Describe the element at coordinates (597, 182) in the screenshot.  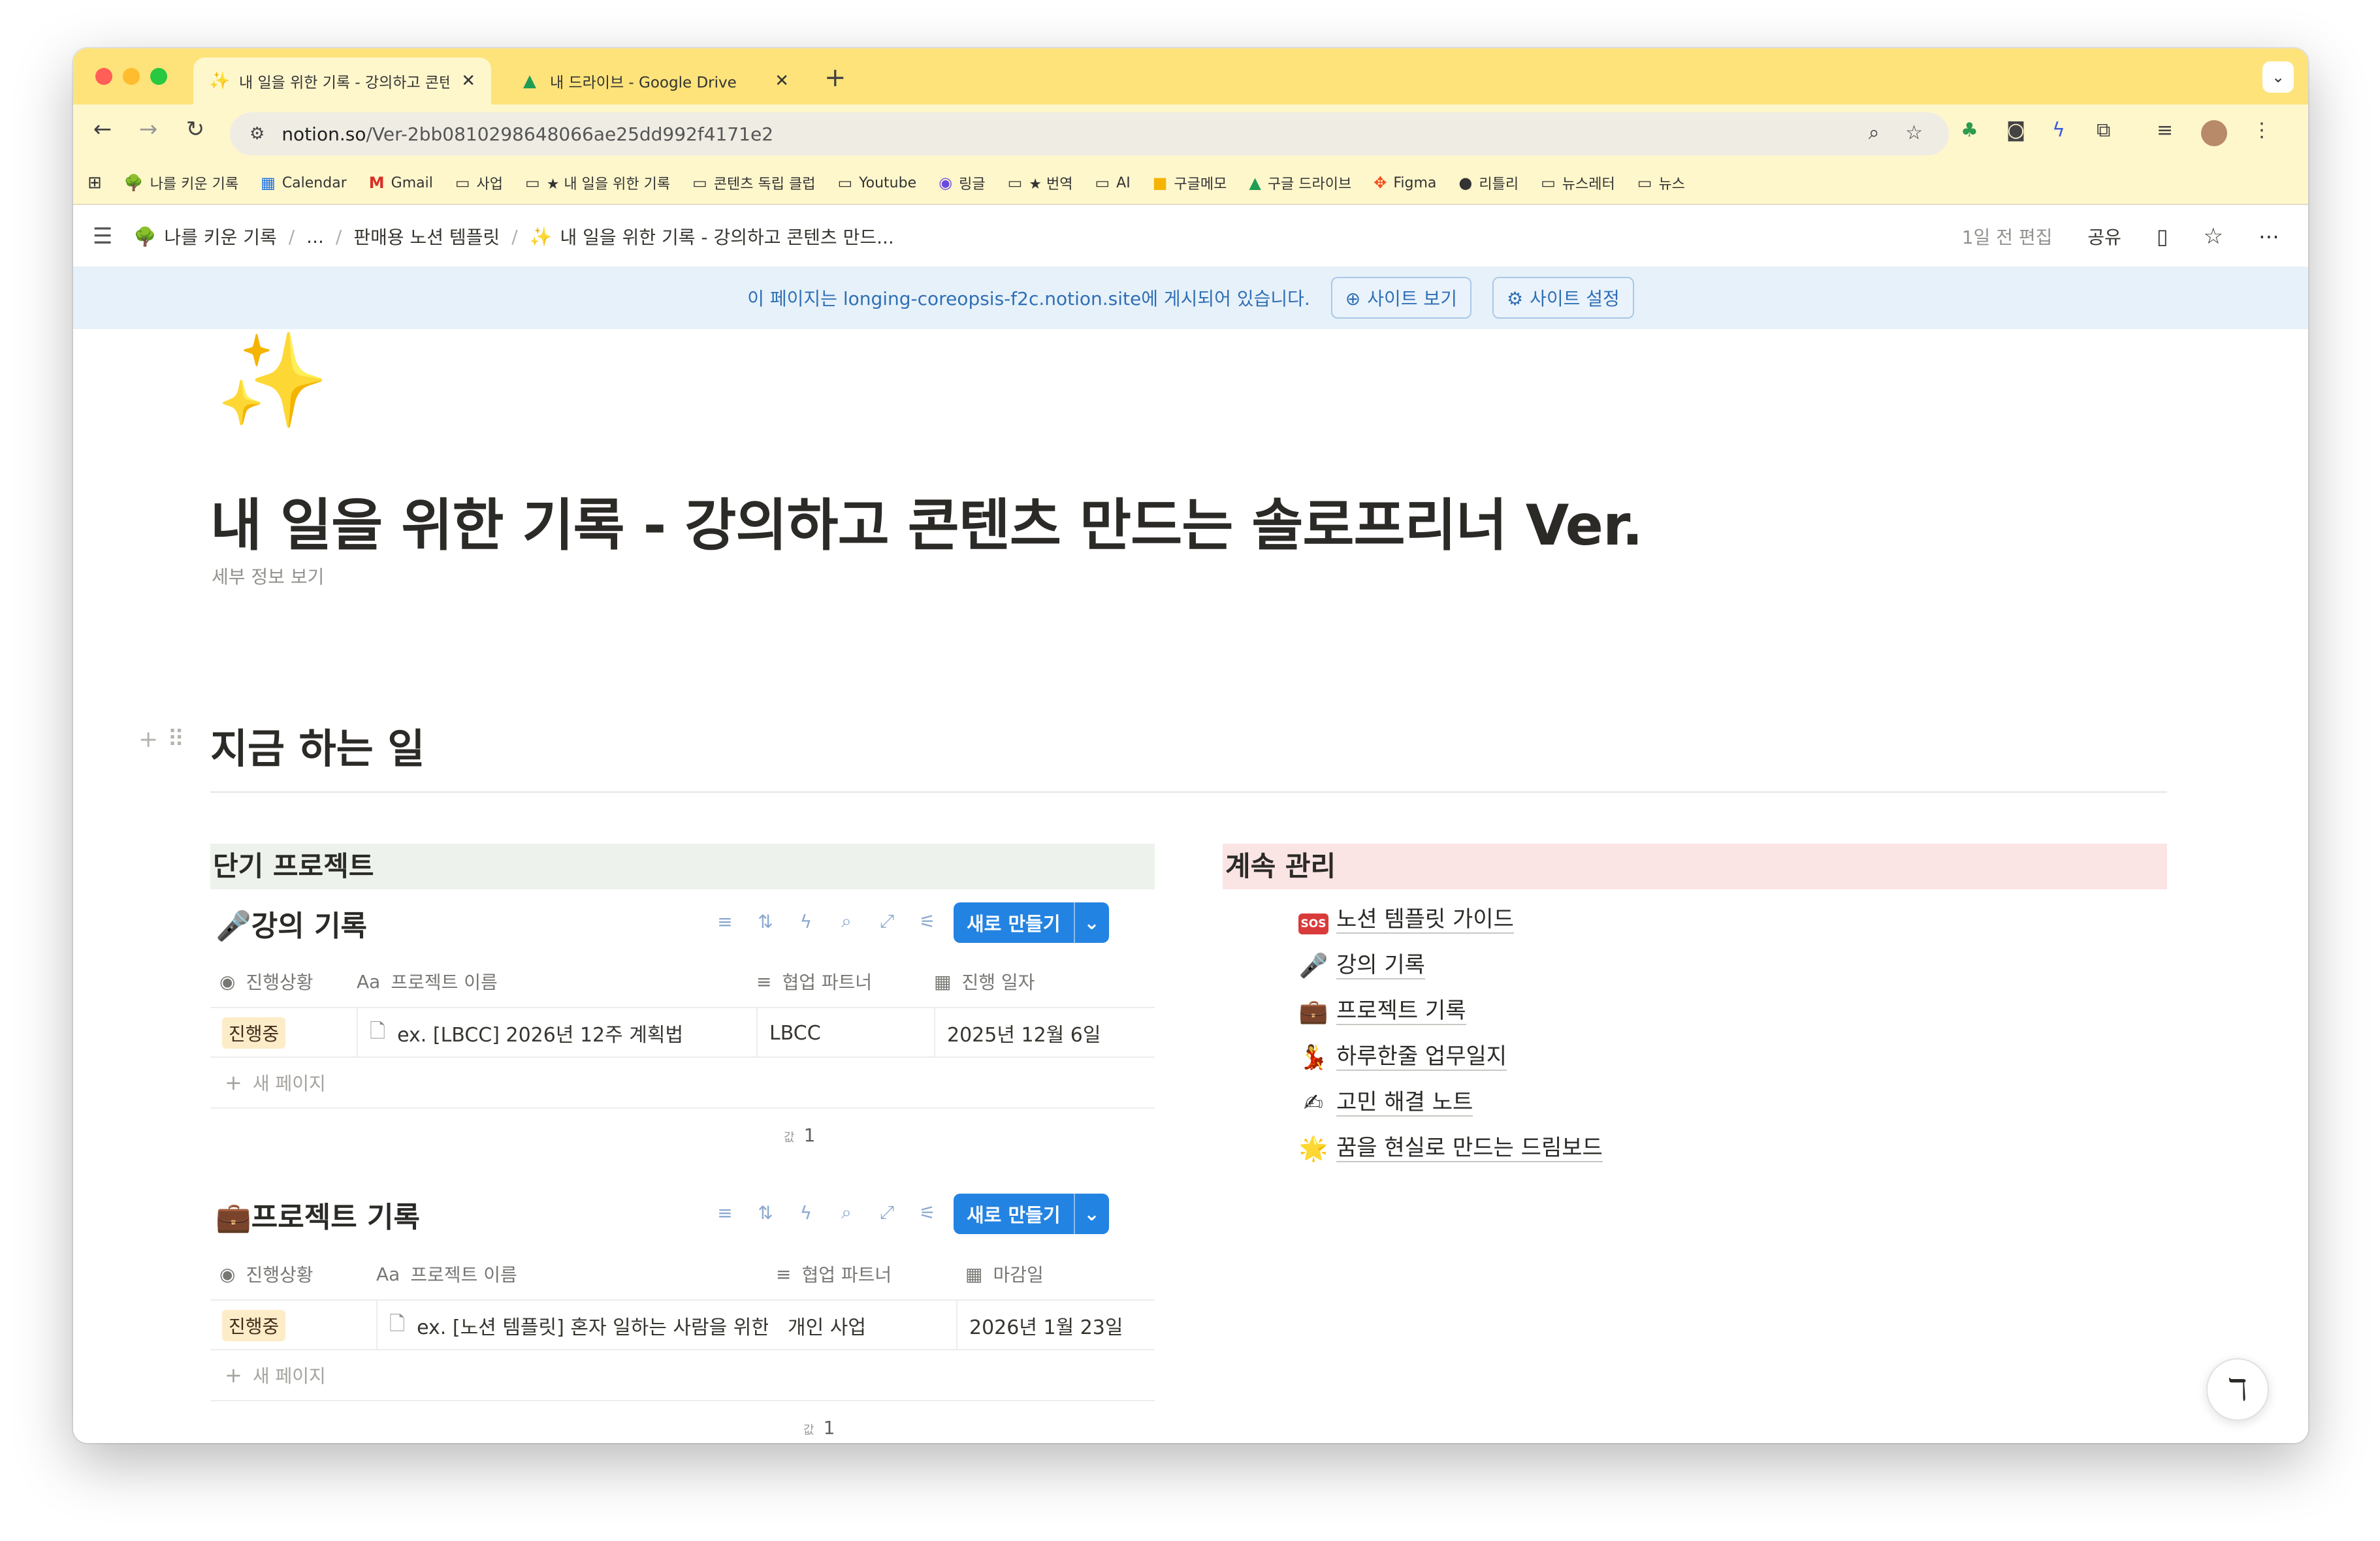
I see `bookmark-4: ▭ ★ 내 일을 위한 기록` at that location.